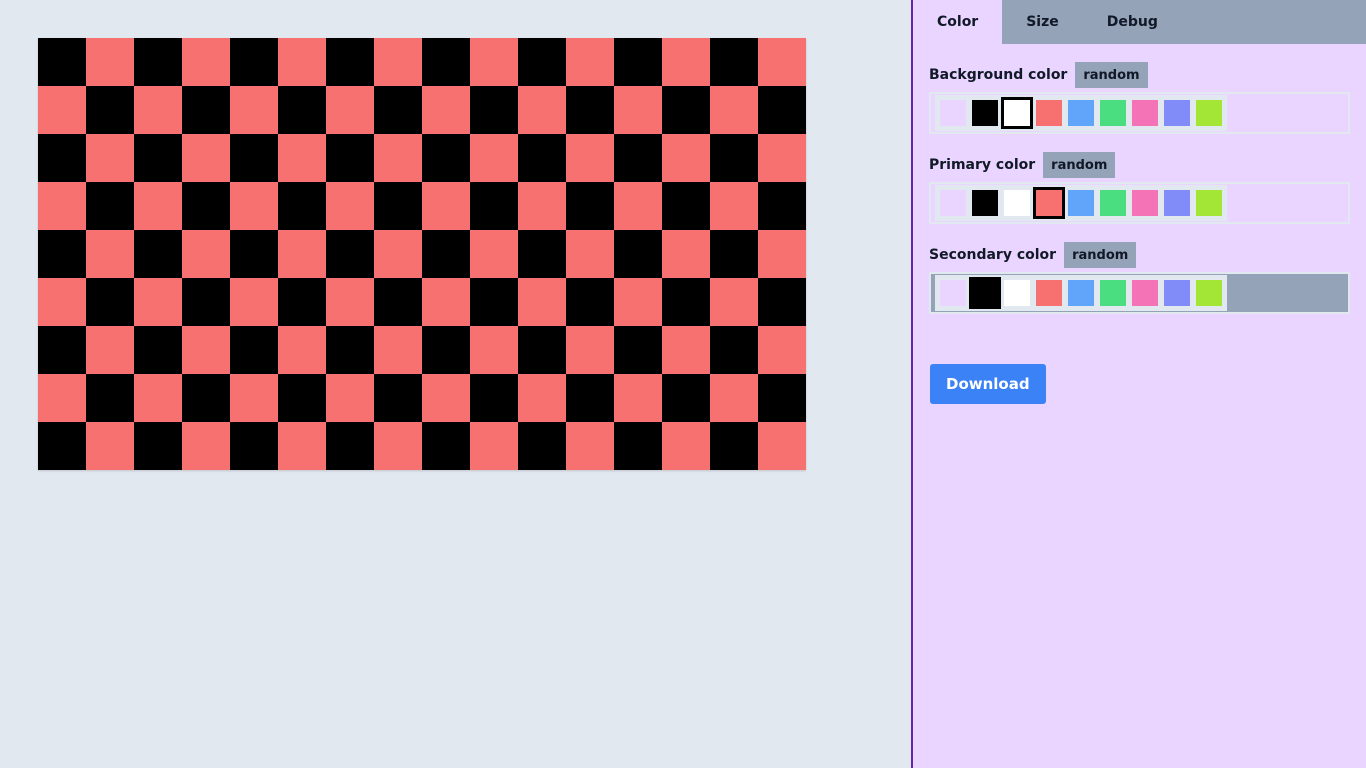 Image resolution: width=1366 pixels, height=768 pixels. I want to click on tab-color: Color, so click(958, 22).